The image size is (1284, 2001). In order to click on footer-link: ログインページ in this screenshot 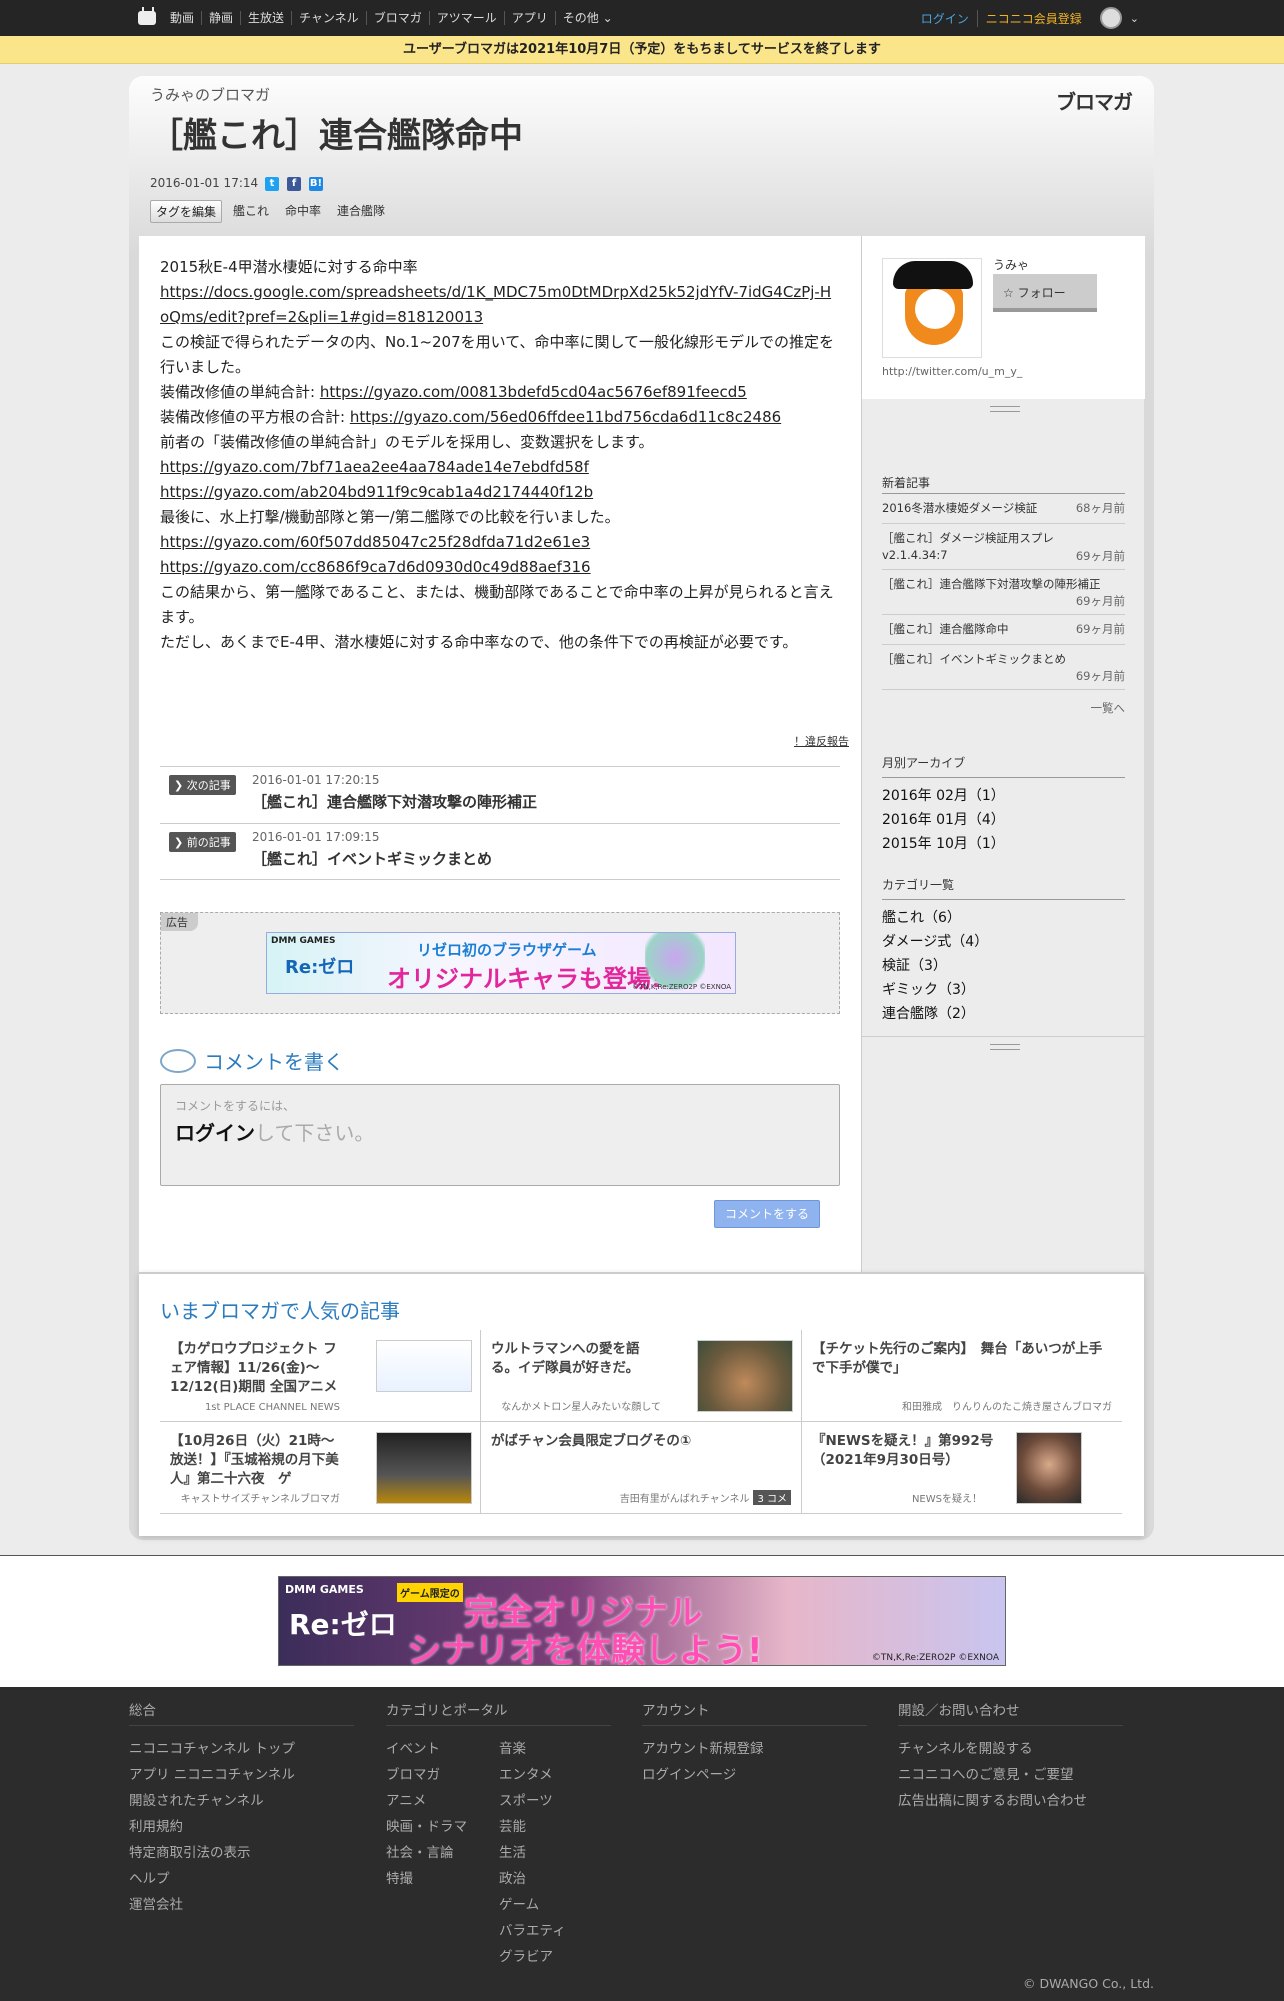, I will do `click(754, 1775)`.